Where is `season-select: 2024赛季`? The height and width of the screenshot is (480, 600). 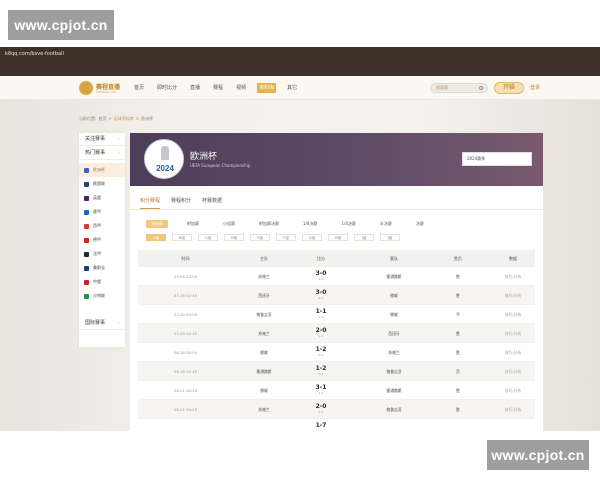 season-select: 2024赛季 is located at coordinates (497, 159).